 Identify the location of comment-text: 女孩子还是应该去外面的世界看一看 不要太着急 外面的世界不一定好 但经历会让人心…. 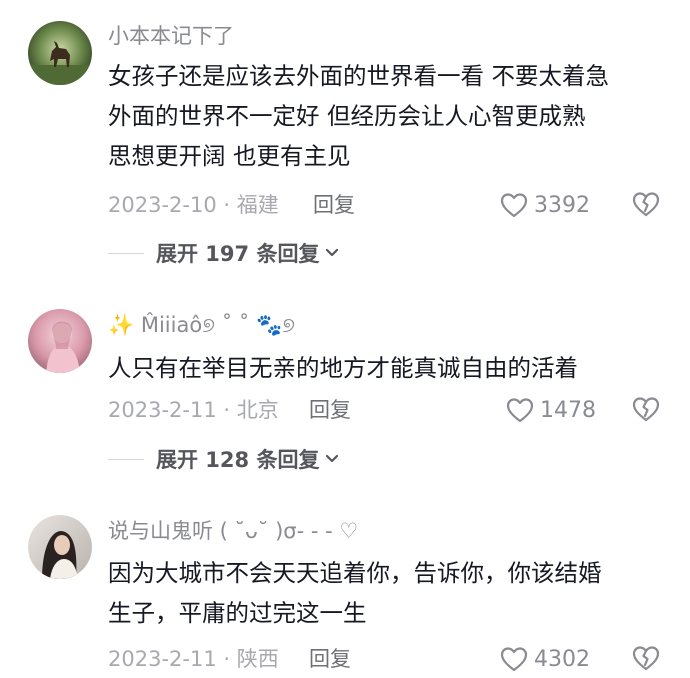
(388, 116).